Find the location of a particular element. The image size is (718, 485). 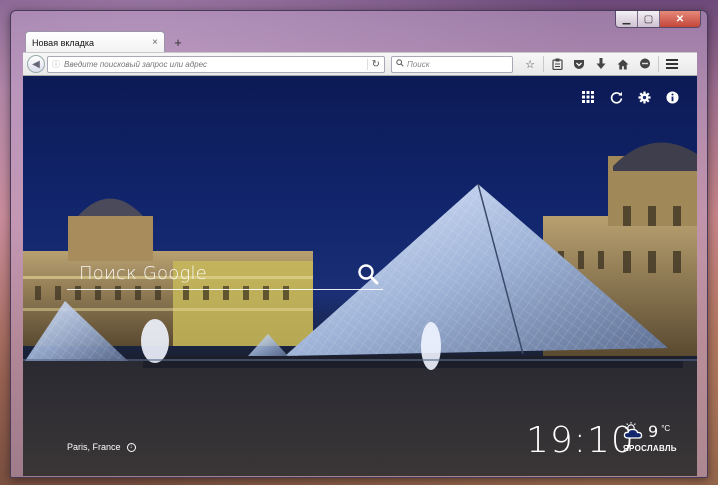

tab-close-icon: × is located at coordinates (155, 42).